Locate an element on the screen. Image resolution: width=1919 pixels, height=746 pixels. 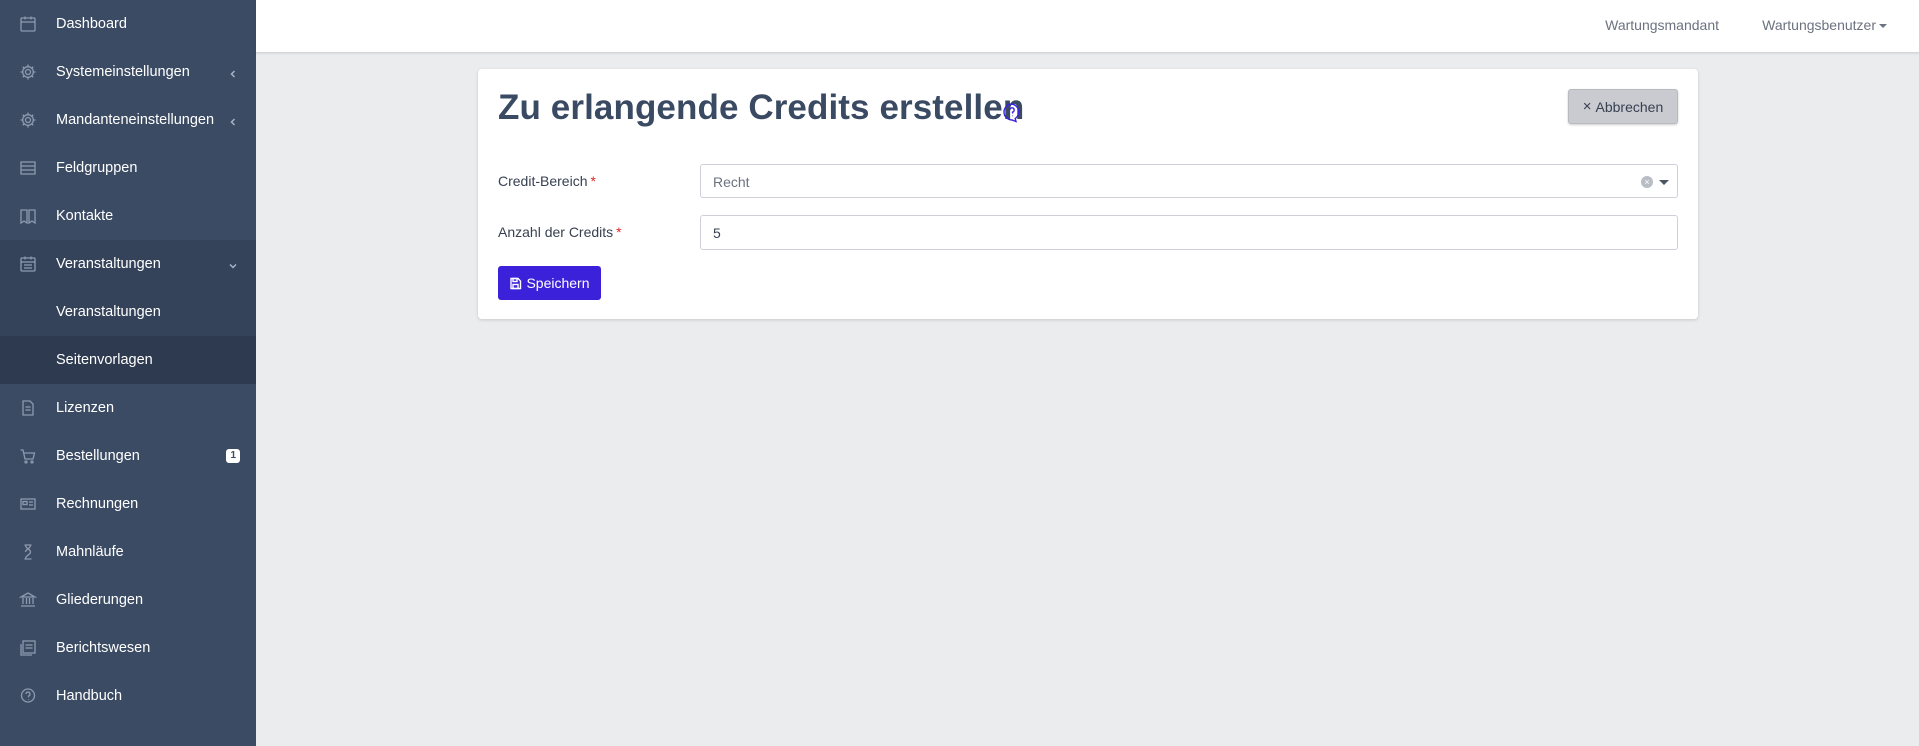
user-name: Wartungsbenutzer is located at coordinates (1819, 25).